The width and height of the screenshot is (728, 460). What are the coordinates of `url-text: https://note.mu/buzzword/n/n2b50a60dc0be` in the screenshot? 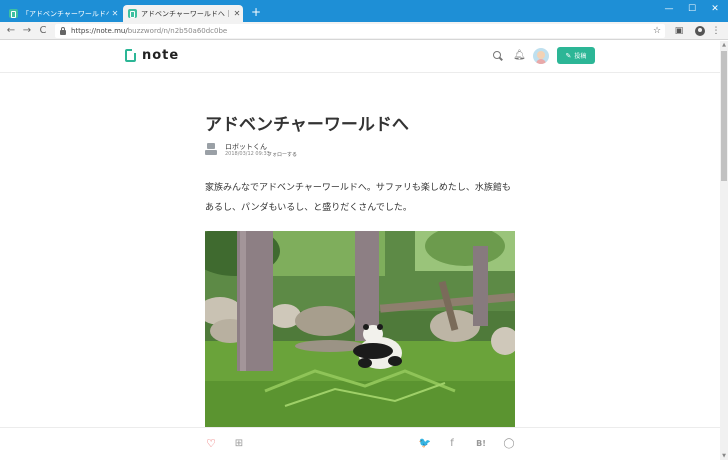 It's located at (149, 31).